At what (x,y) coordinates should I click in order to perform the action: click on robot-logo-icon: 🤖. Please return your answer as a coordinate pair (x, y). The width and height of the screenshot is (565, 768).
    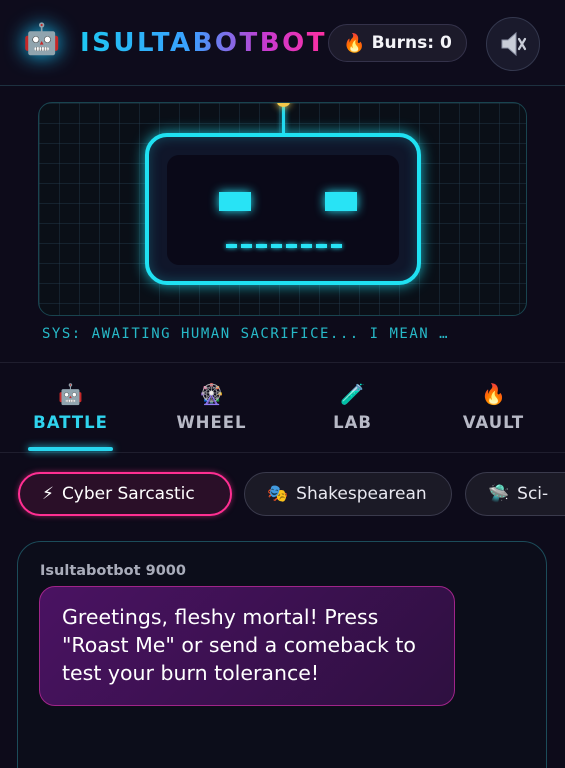
    Looking at the image, I should click on (42, 39).